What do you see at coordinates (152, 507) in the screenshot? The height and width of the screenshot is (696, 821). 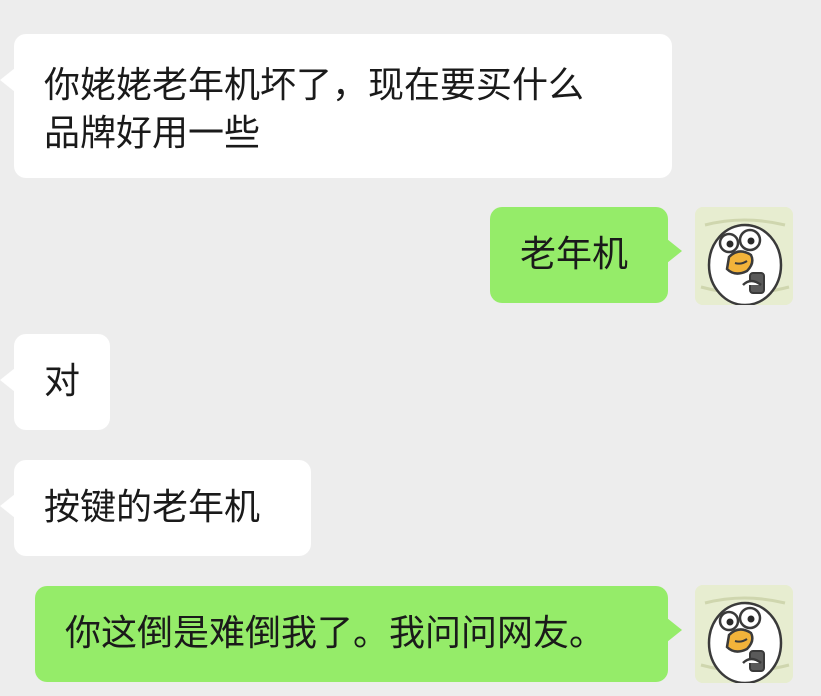 I see `message-text: 按键的老年机` at bounding box center [152, 507].